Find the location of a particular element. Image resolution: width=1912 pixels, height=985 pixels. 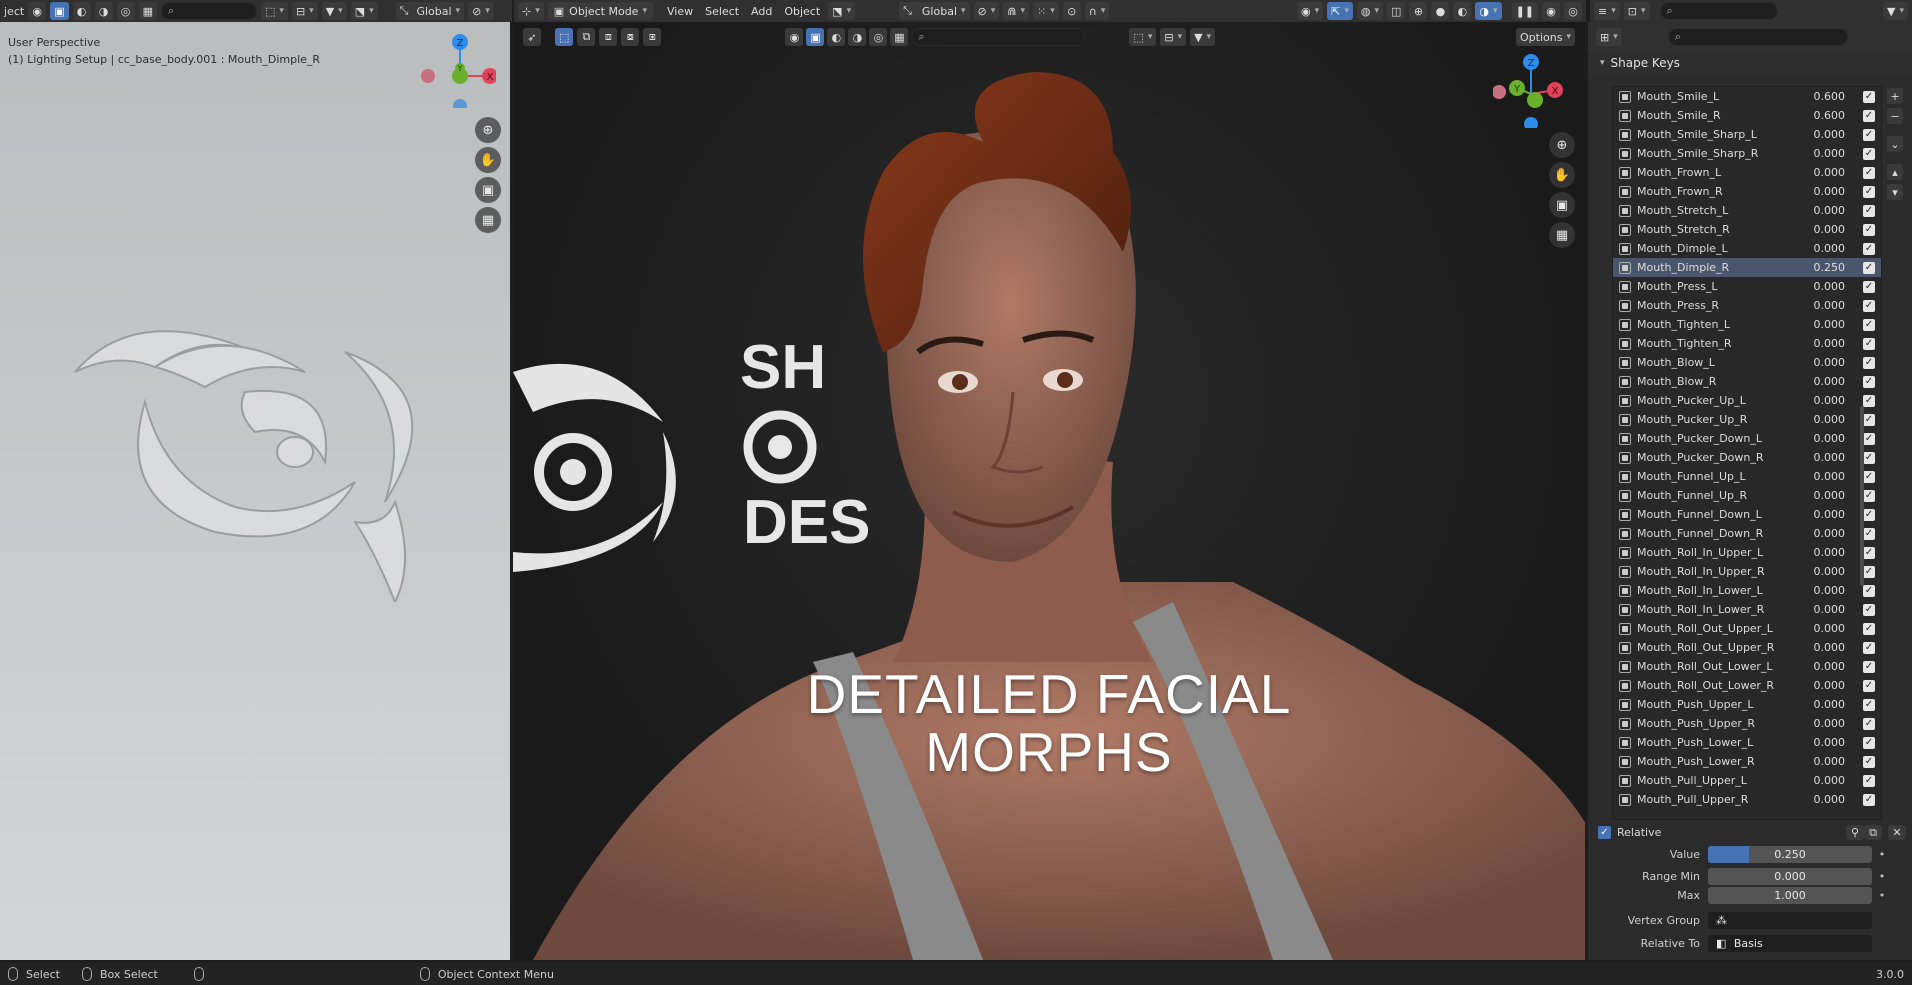

rendered-shading-icon: ◎ is located at coordinates (125, 11).